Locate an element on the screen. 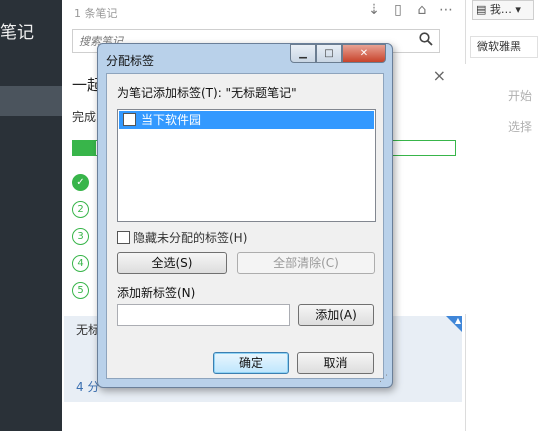 Image resolution: width=538 pixels, height=431 pixels. progress-fill is located at coordinates (84, 148).